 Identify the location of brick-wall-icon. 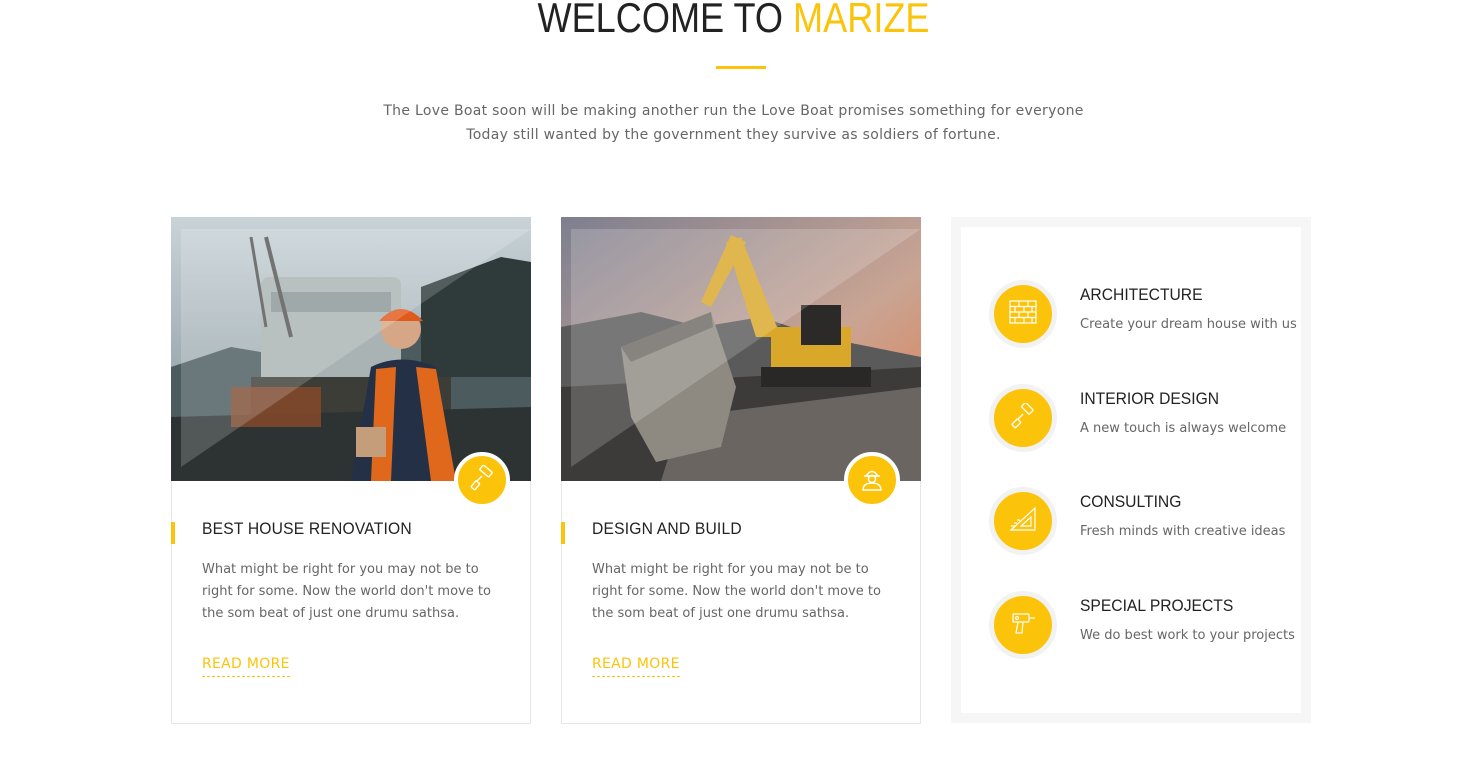
(1023, 314).